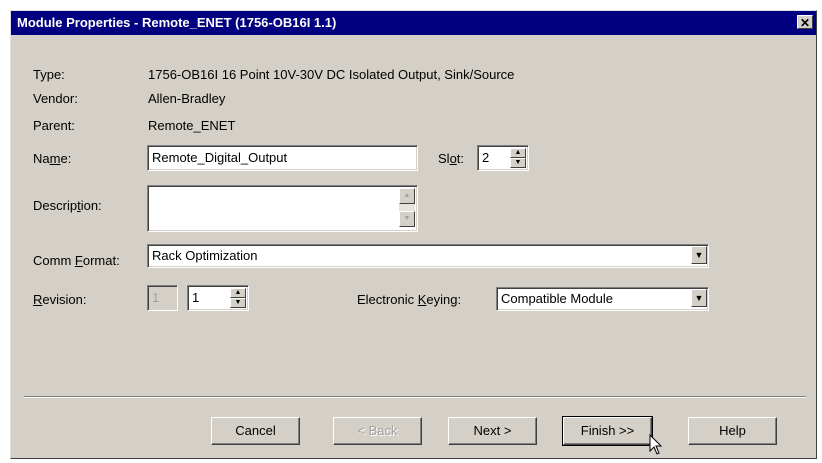 This screenshot has height=463, width=822. I want to click on comm-format-dropdown-button: ▼, so click(699, 255).